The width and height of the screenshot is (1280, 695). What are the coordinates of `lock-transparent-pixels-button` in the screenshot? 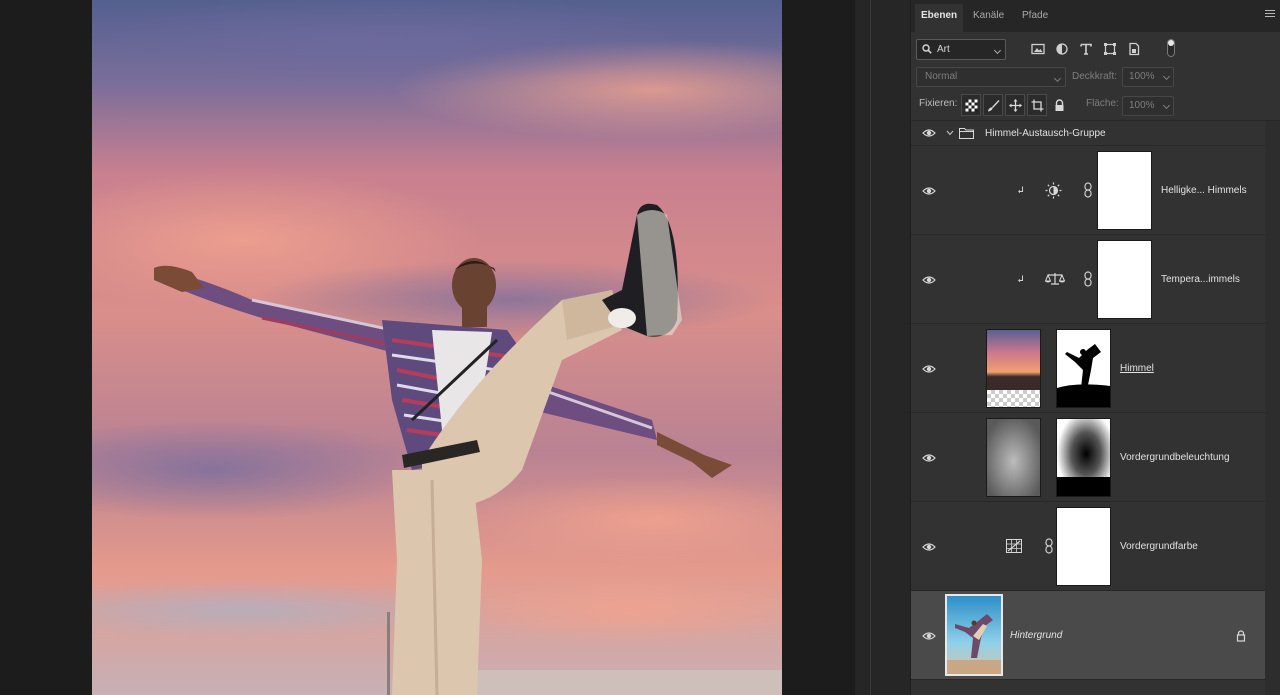 It's located at (971, 105).